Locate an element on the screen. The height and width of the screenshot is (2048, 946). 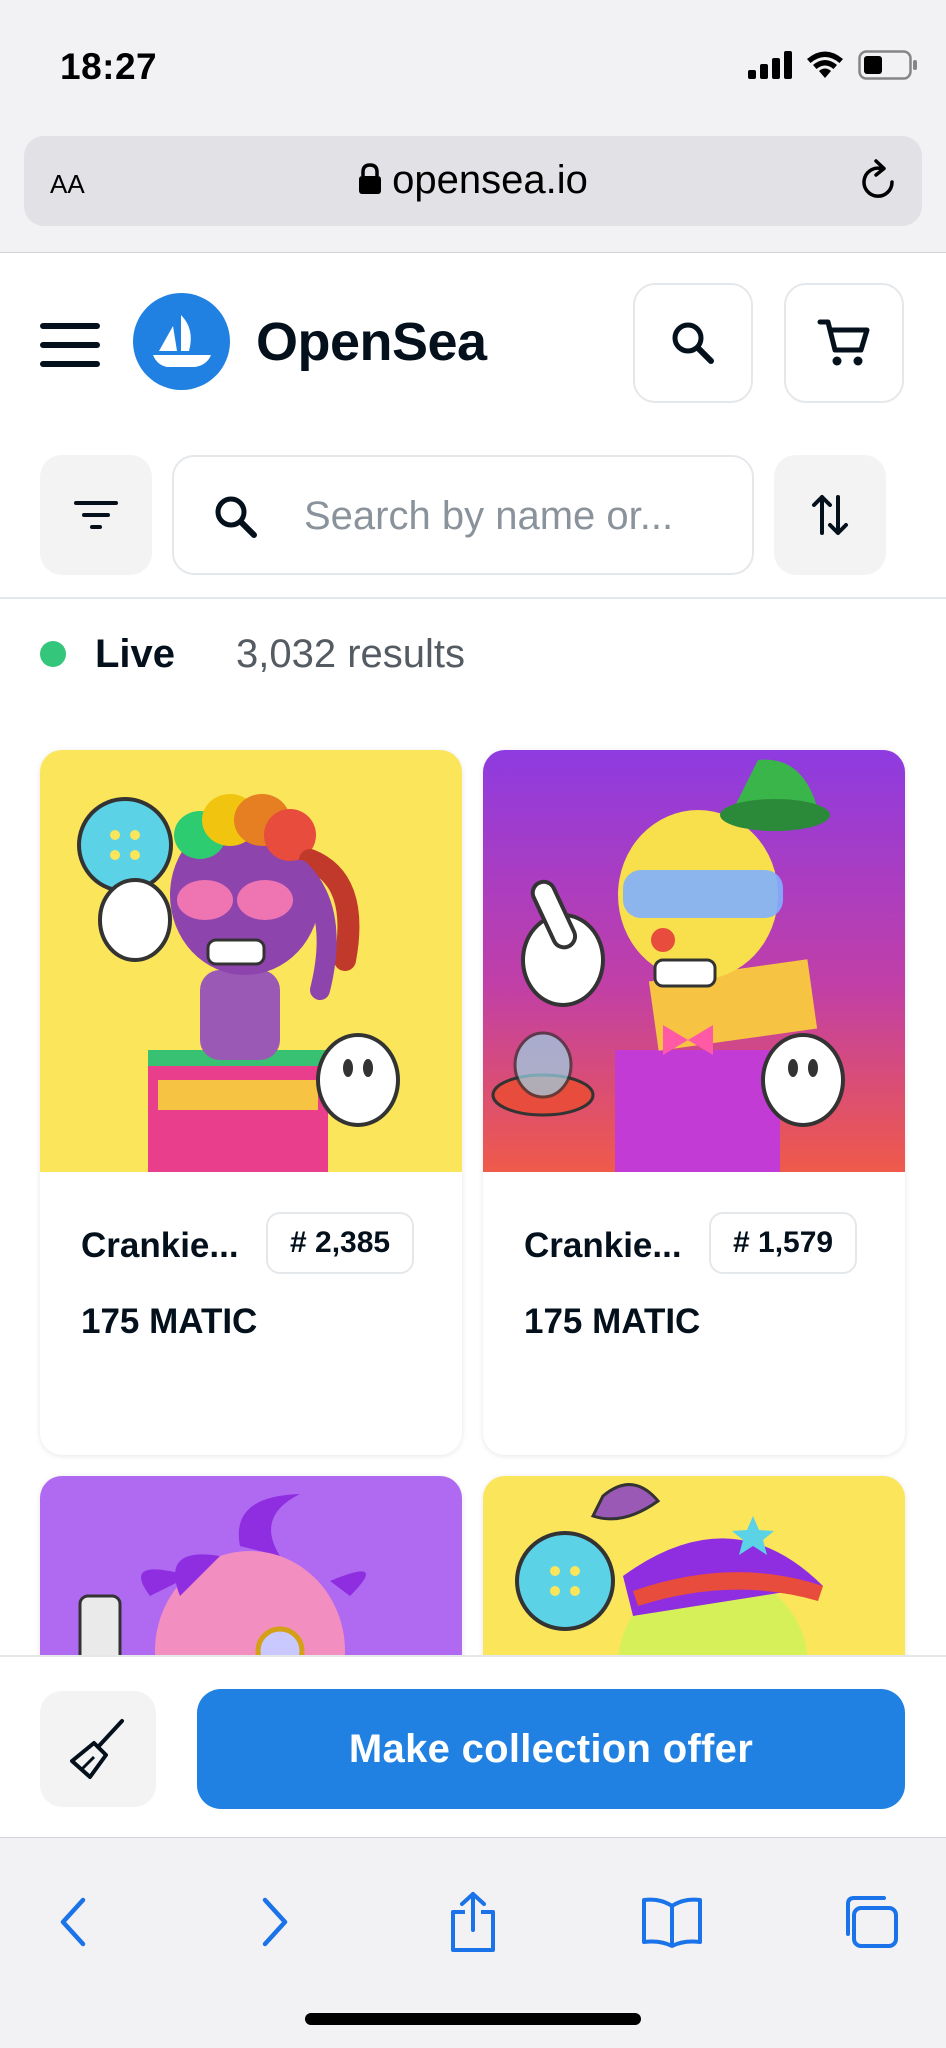
tabs-icon is located at coordinates (872, 1922).